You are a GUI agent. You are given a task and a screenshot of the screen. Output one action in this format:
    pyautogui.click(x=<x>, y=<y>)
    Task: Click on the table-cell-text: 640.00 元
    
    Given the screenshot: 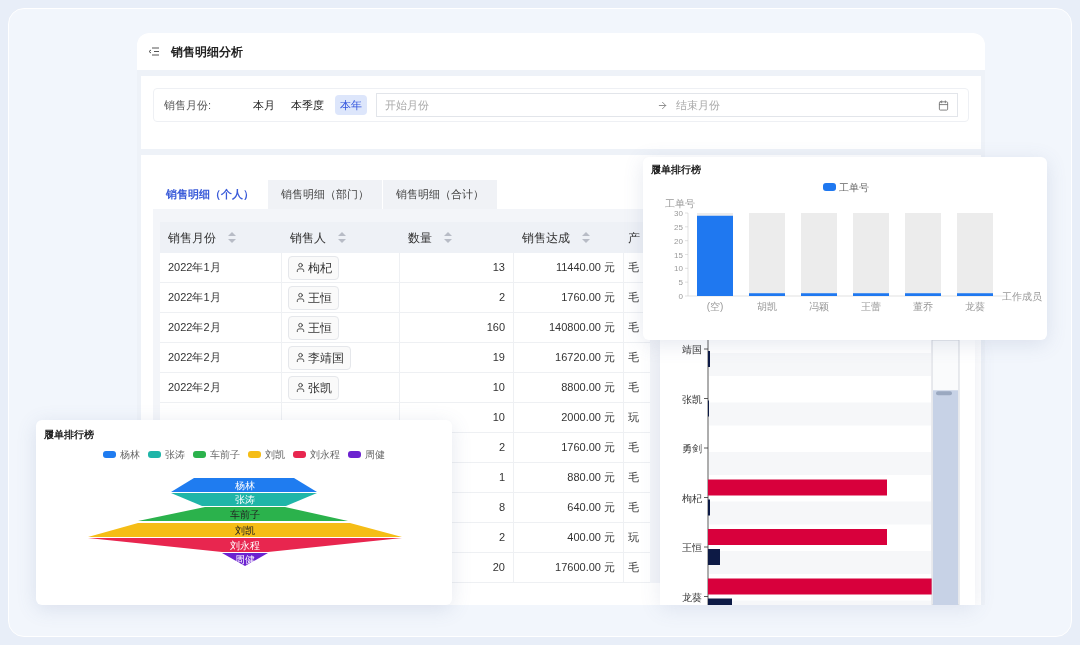 What is the action you would take?
    pyautogui.click(x=591, y=508)
    